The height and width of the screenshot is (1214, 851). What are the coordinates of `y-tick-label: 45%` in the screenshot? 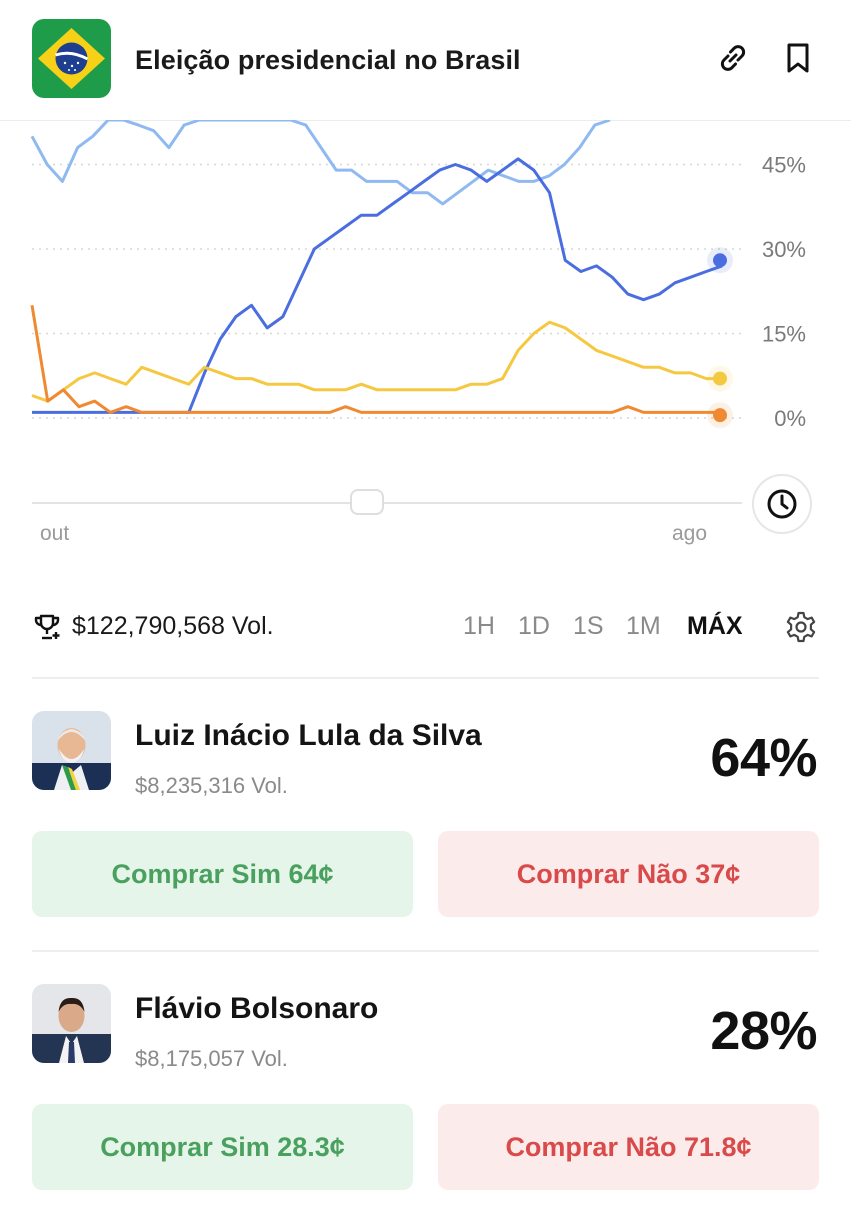 It's located at (784, 165).